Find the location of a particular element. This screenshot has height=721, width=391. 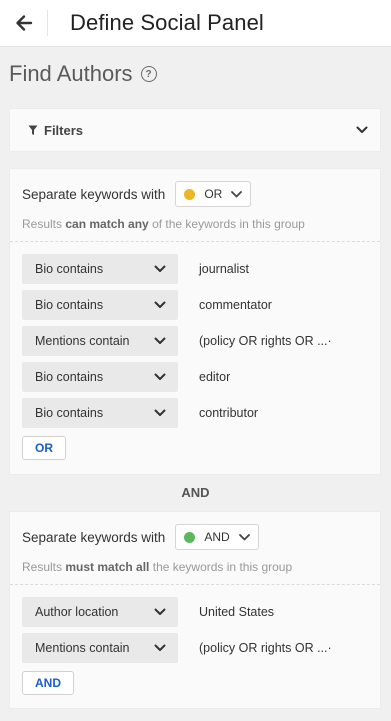

operator-value: AND is located at coordinates (217, 537).